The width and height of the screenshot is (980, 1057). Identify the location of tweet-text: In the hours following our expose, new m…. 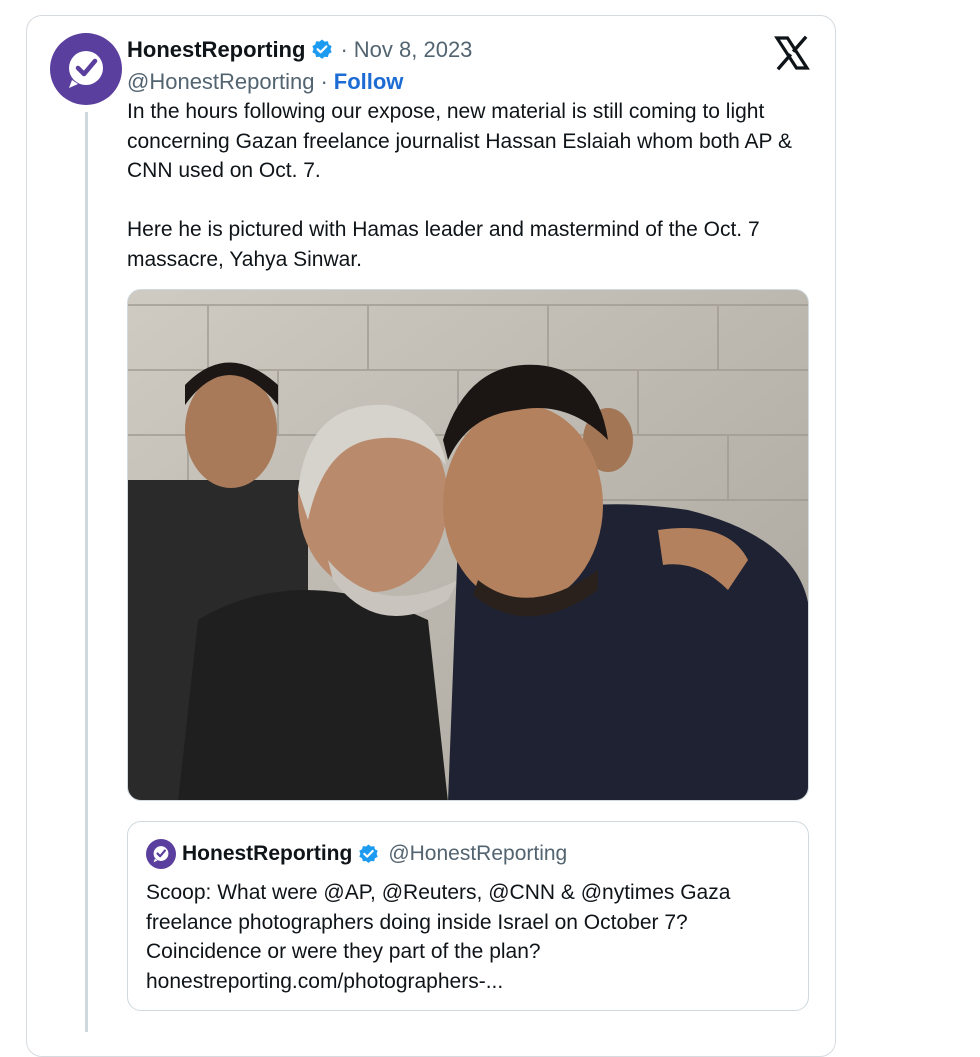
(472, 185).